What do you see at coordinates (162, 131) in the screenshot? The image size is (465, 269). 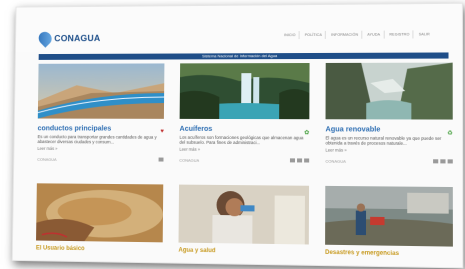 I see `water-drop-icon: ♥` at bounding box center [162, 131].